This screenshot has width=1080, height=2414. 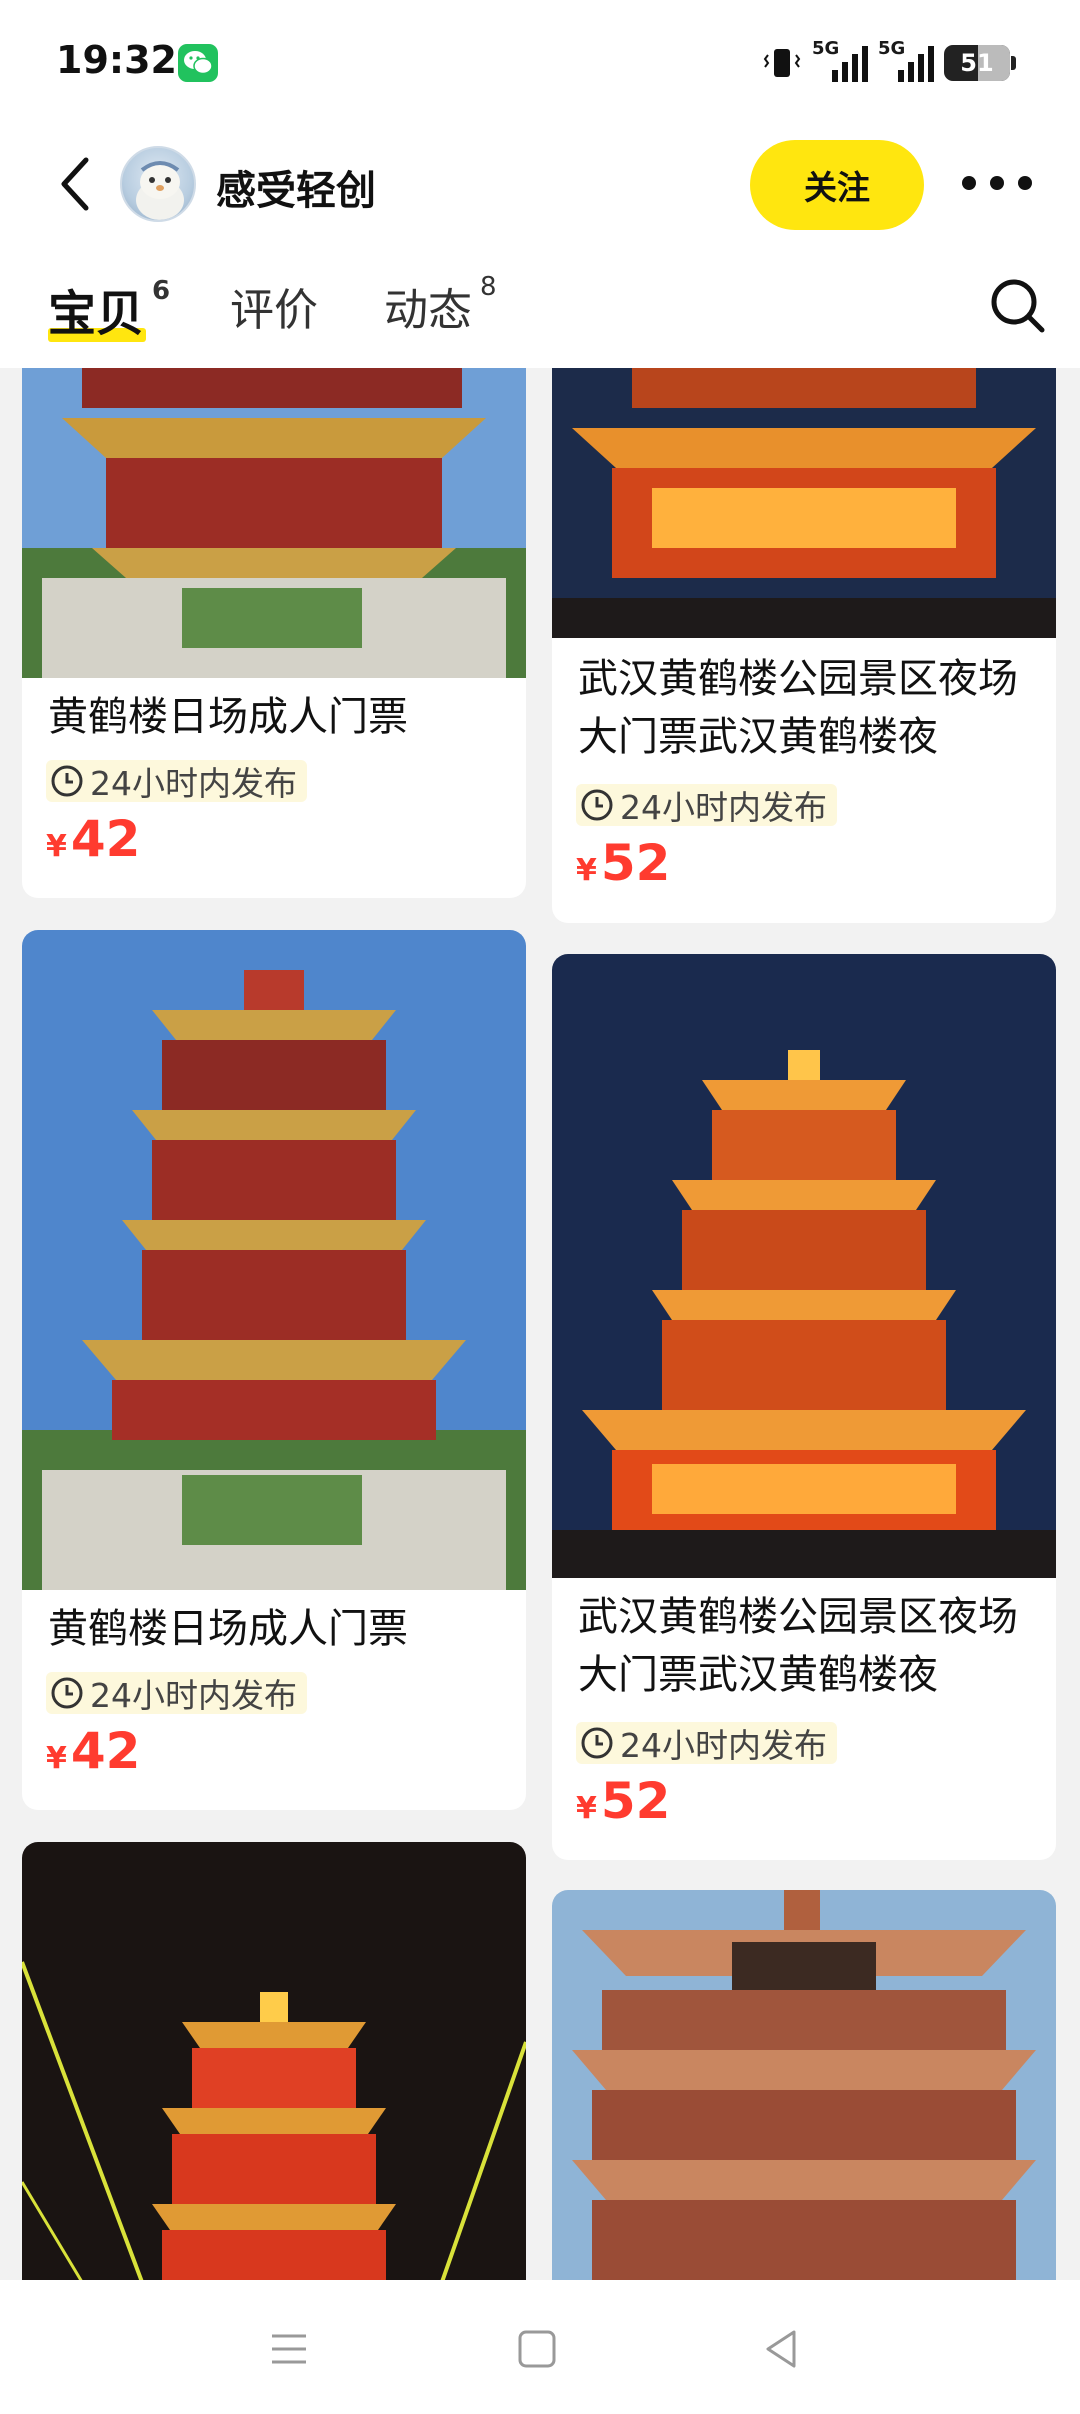 I want to click on signal-icon-2: 5G, so click(x=906, y=60).